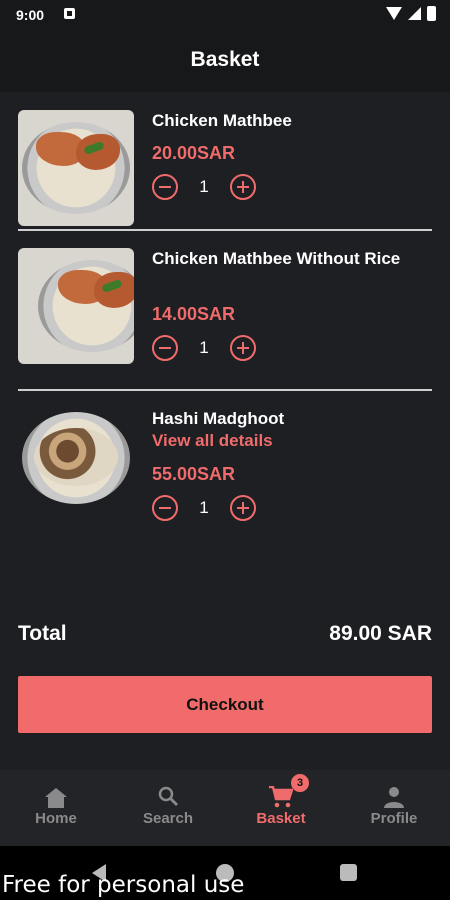 This screenshot has height=900, width=450. What do you see at coordinates (56, 818) in the screenshot?
I see `nav-label: Home` at bounding box center [56, 818].